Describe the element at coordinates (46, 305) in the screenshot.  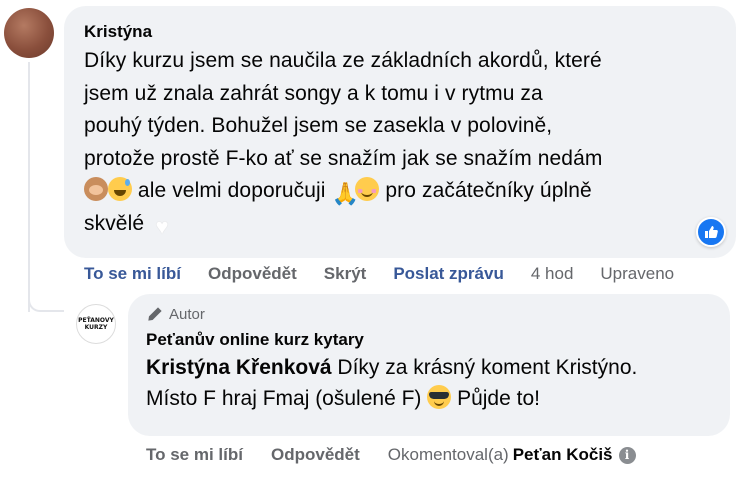
I see `thread-connector` at that location.